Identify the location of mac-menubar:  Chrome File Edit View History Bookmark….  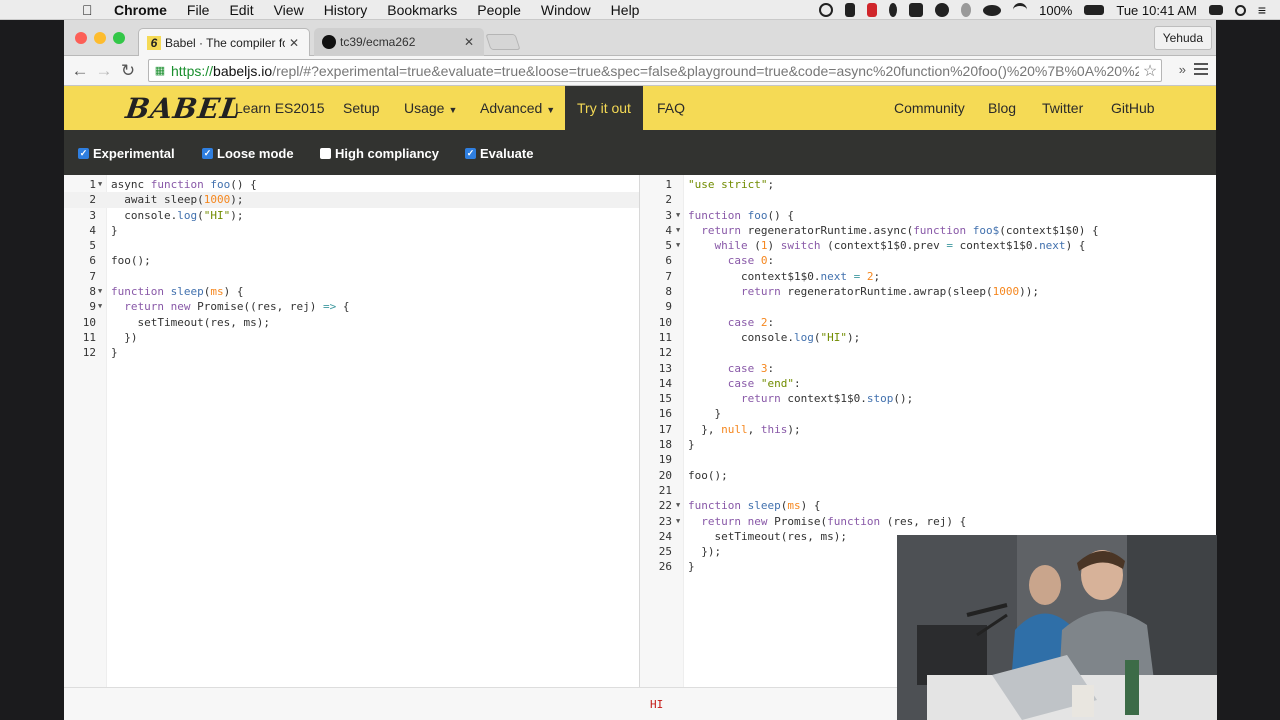
(640, 10).